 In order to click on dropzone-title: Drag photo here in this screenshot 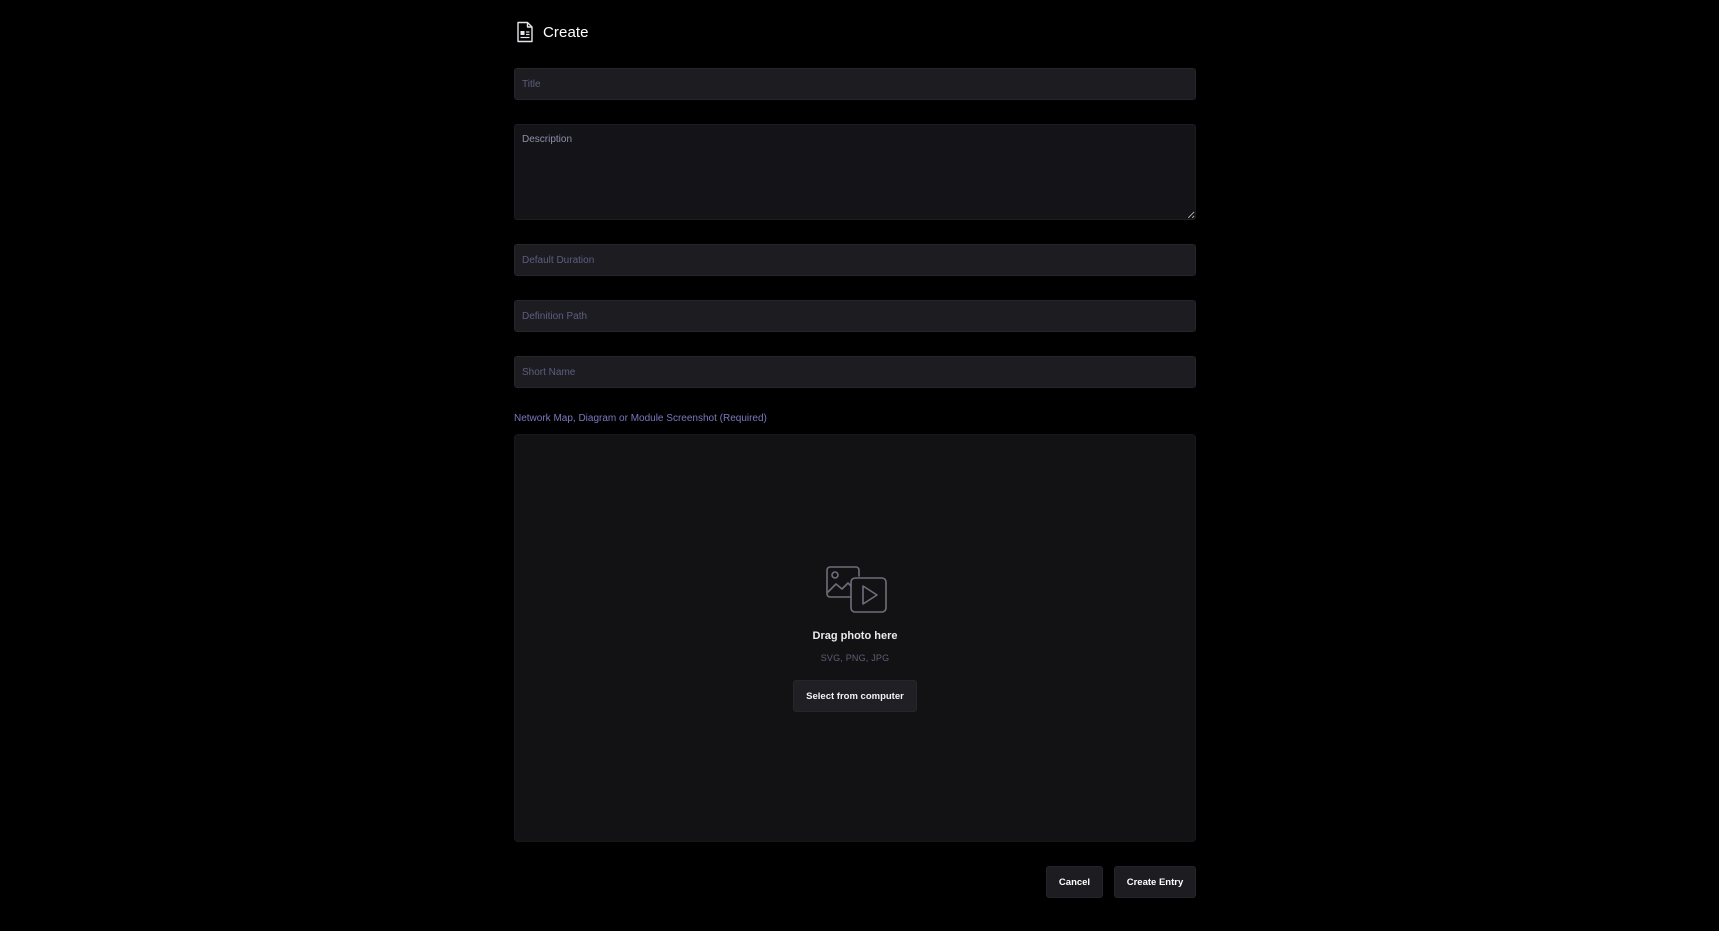, I will do `click(855, 636)`.